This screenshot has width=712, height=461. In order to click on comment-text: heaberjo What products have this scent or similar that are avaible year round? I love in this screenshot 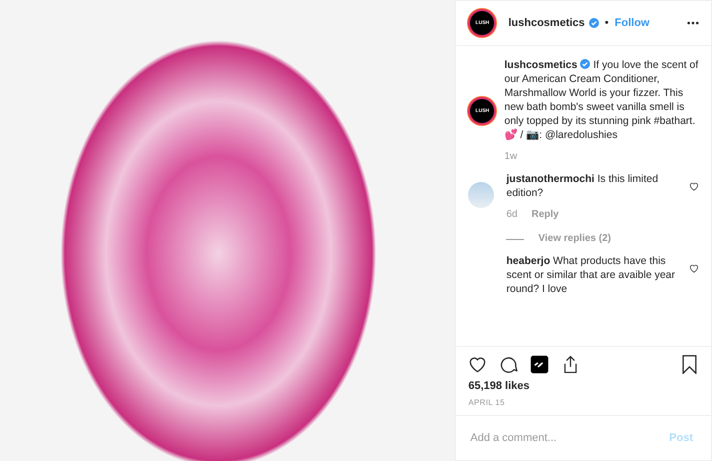, I will do `click(591, 275)`.